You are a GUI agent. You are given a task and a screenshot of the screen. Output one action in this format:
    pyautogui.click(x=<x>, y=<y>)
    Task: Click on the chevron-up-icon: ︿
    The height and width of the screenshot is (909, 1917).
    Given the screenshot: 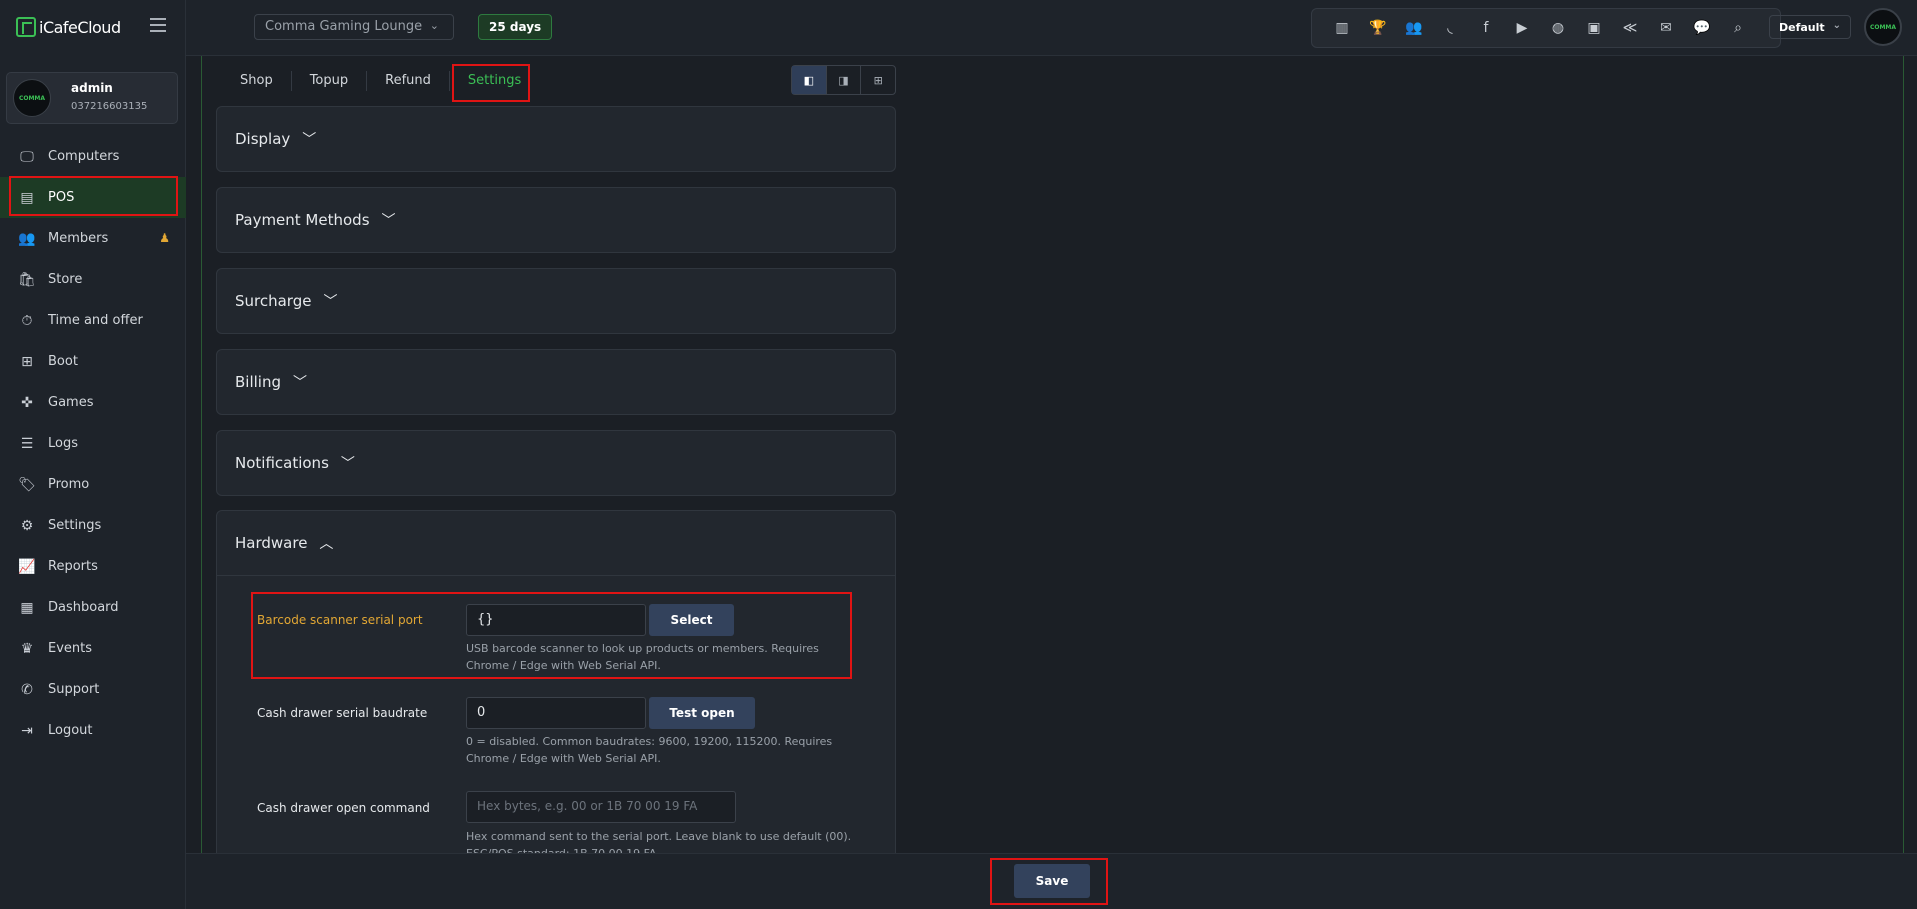 What is the action you would take?
    pyautogui.click(x=326, y=544)
    